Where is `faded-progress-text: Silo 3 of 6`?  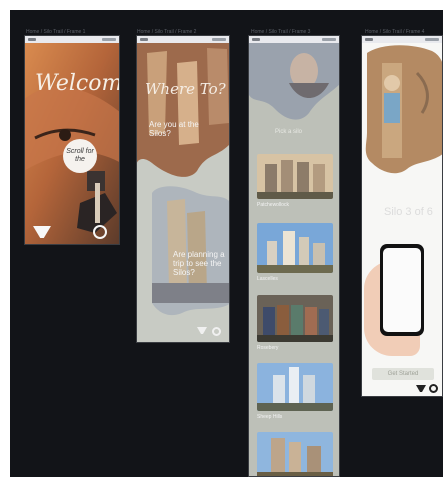 faded-progress-text: Silo 3 of 6 is located at coordinates (408, 212).